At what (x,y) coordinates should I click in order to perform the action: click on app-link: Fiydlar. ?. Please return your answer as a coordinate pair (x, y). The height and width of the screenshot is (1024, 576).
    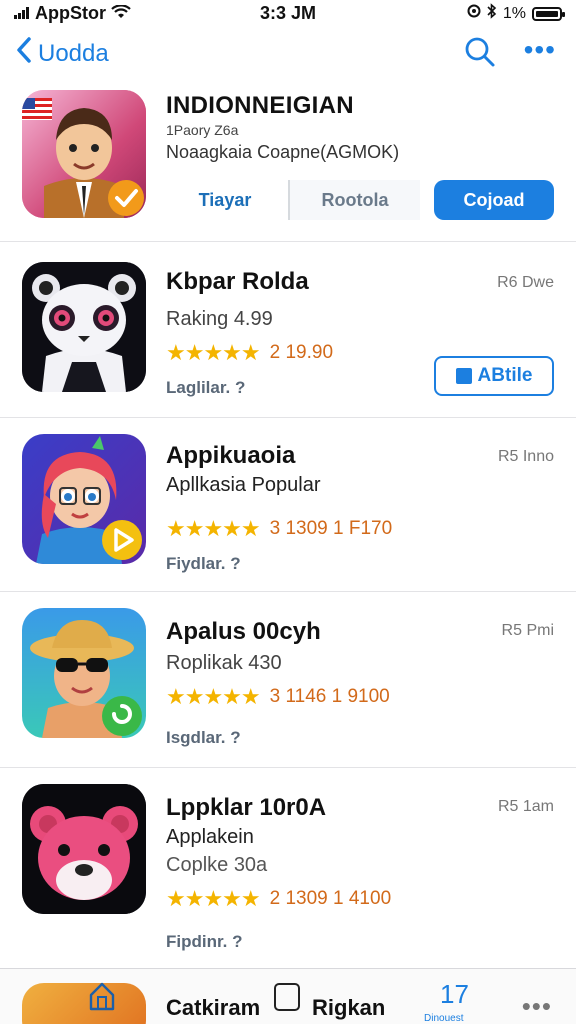
    Looking at the image, I should click on (203, 564).